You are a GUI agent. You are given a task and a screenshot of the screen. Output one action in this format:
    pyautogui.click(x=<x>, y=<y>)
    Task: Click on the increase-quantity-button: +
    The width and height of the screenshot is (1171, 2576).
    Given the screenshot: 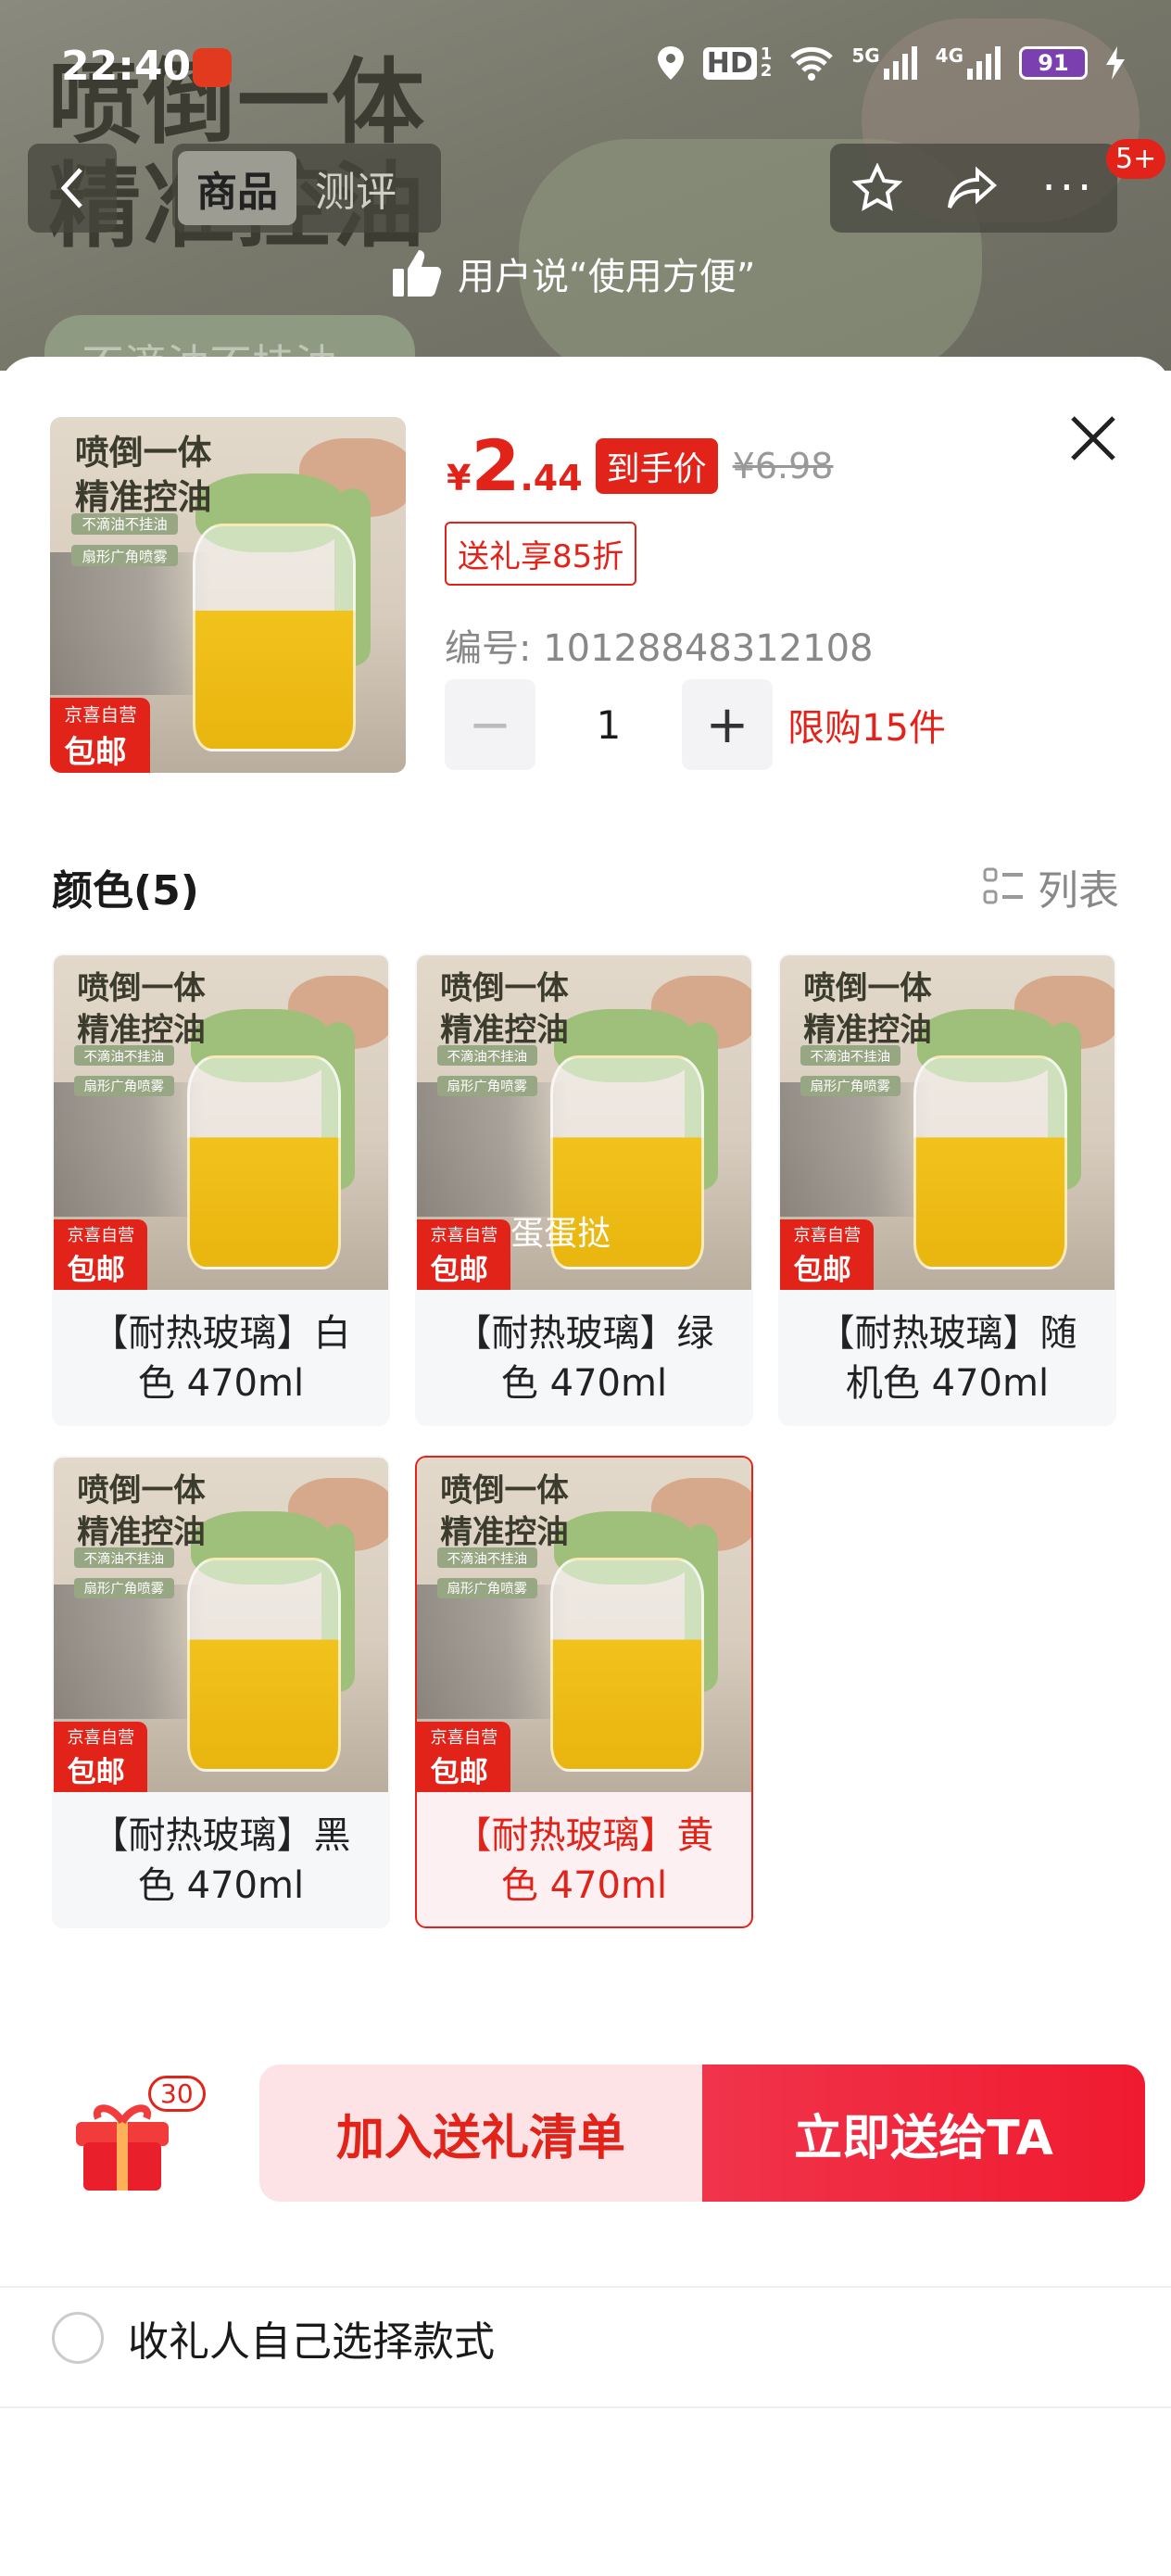 What is the action you would take?
    pyautogui.click(x=727, y=724)
    